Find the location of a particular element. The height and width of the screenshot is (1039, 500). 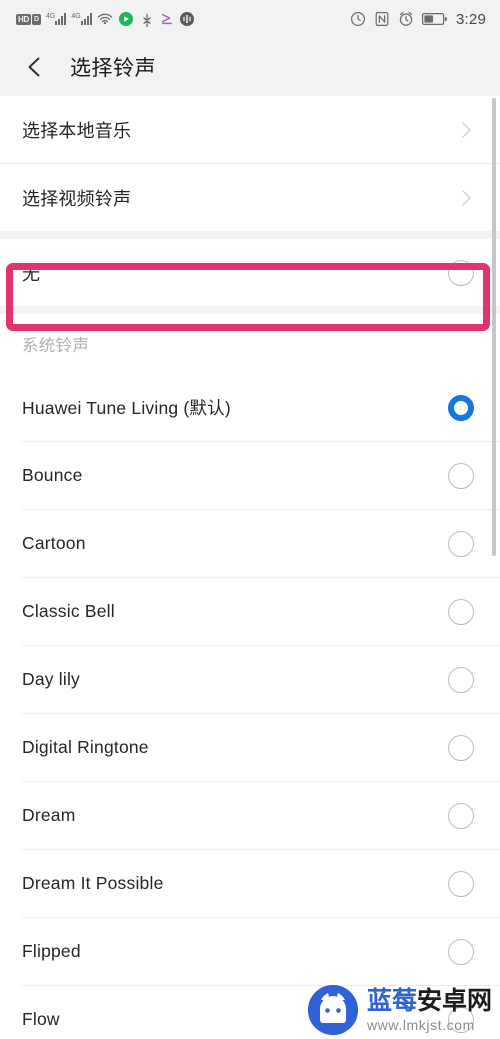

sim-4g-signal-icon: 4G is located at coordinates (56, 19).